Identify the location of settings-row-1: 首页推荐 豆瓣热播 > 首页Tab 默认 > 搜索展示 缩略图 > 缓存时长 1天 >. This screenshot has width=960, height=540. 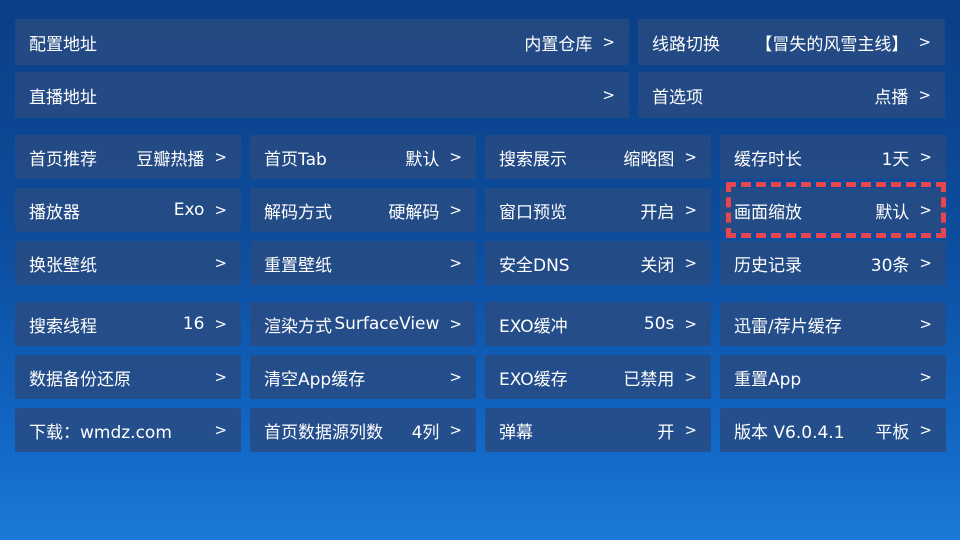
(480, 157).